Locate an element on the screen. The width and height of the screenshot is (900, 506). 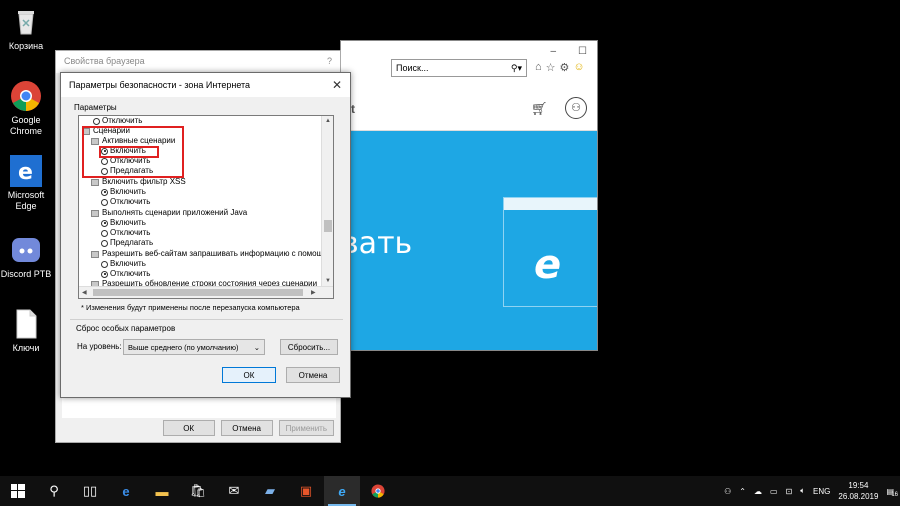
close-icon: ✕ is located at coordinates (337, 85).